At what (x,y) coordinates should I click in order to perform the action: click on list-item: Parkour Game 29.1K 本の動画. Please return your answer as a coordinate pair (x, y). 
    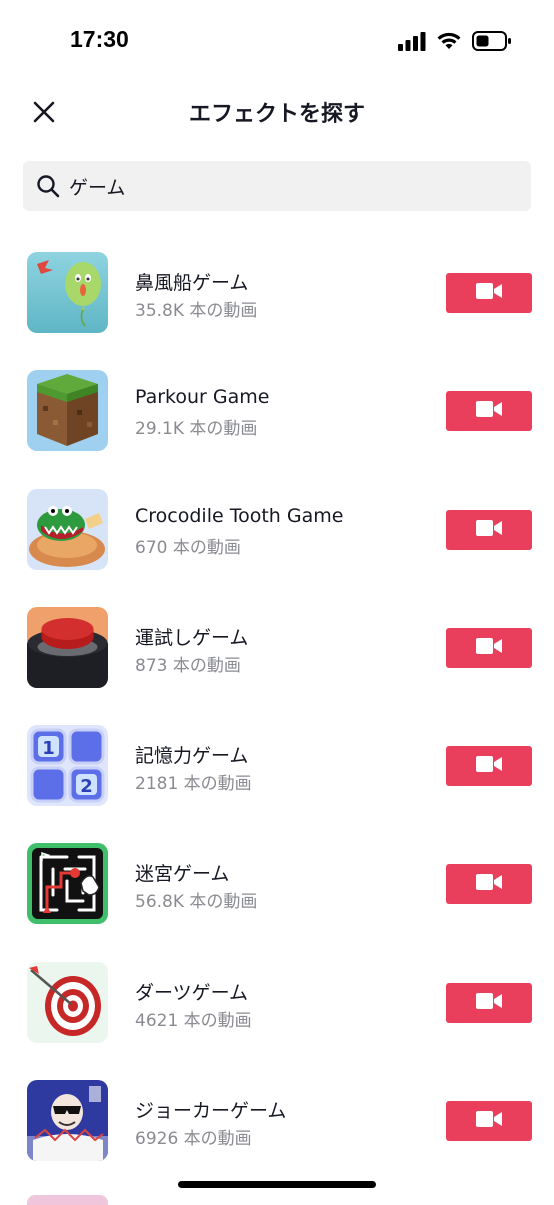
    Looking at the image, I should click on (277, 411).